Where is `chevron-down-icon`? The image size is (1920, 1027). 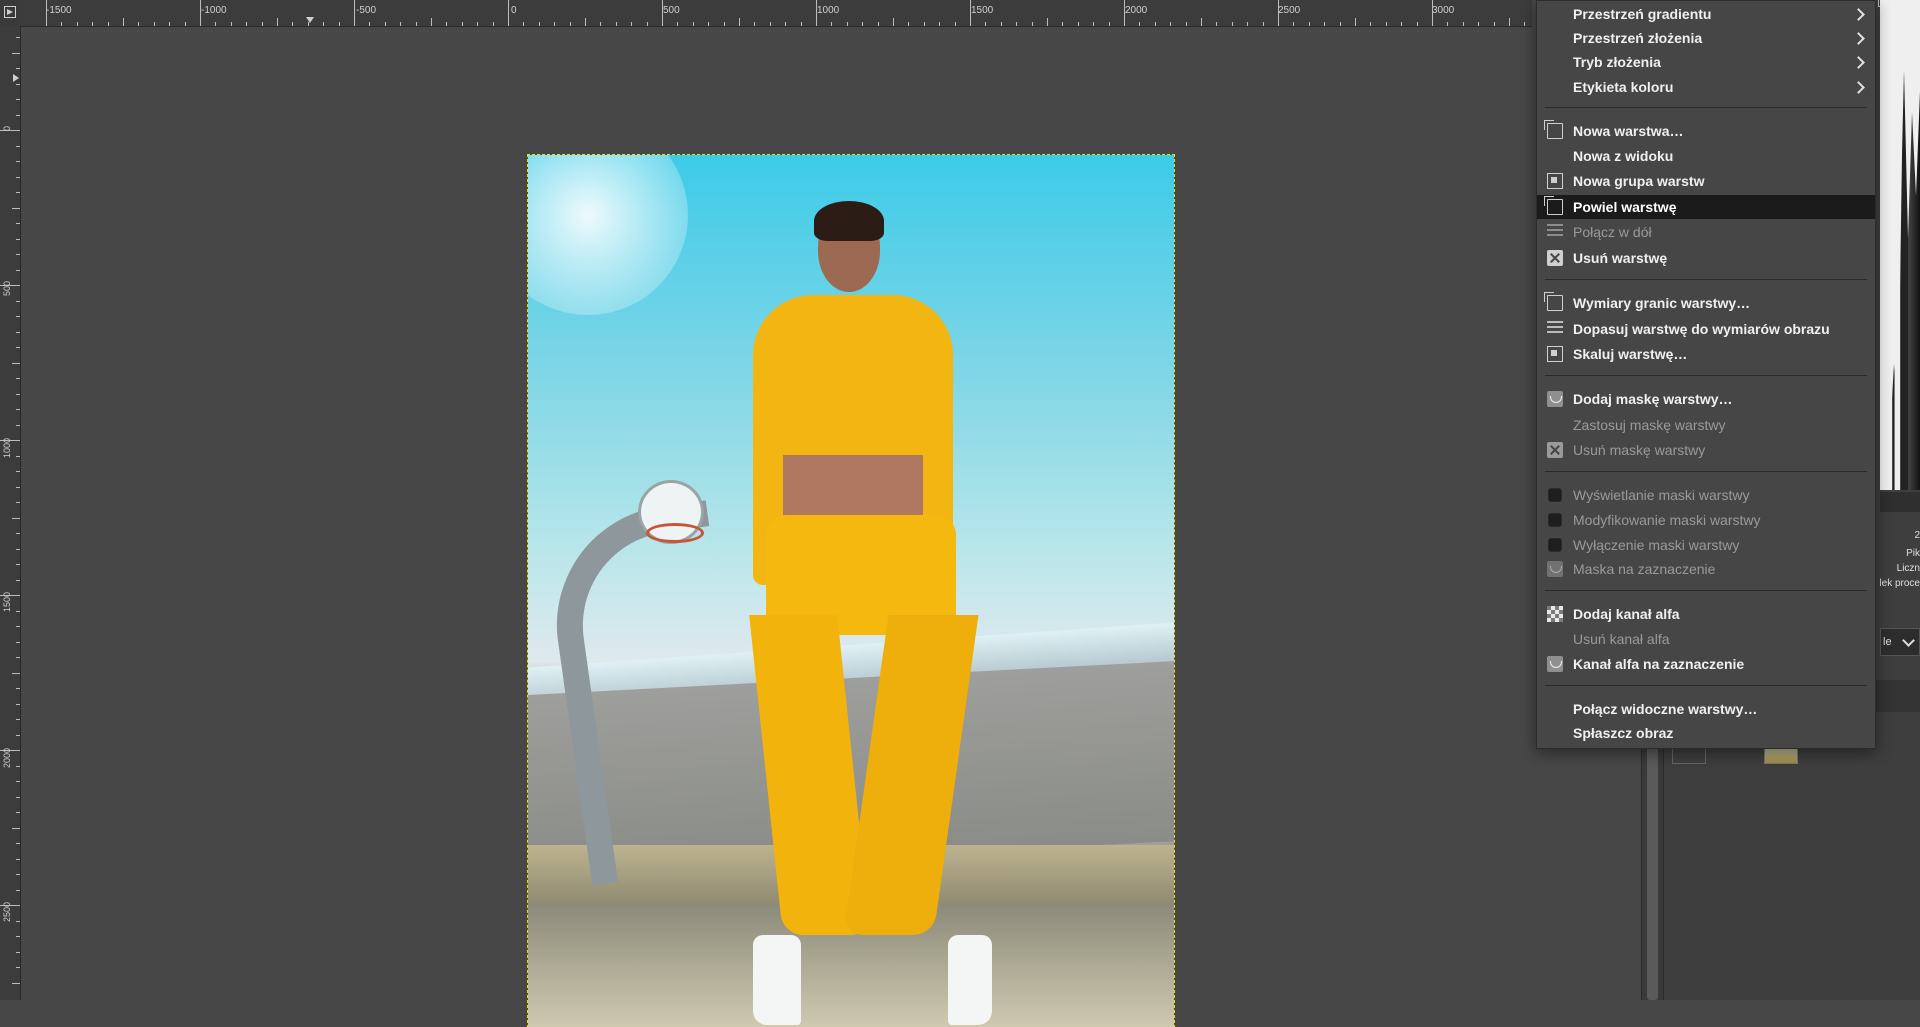 chevron-down-icon is located at coordinates (1908, 640).